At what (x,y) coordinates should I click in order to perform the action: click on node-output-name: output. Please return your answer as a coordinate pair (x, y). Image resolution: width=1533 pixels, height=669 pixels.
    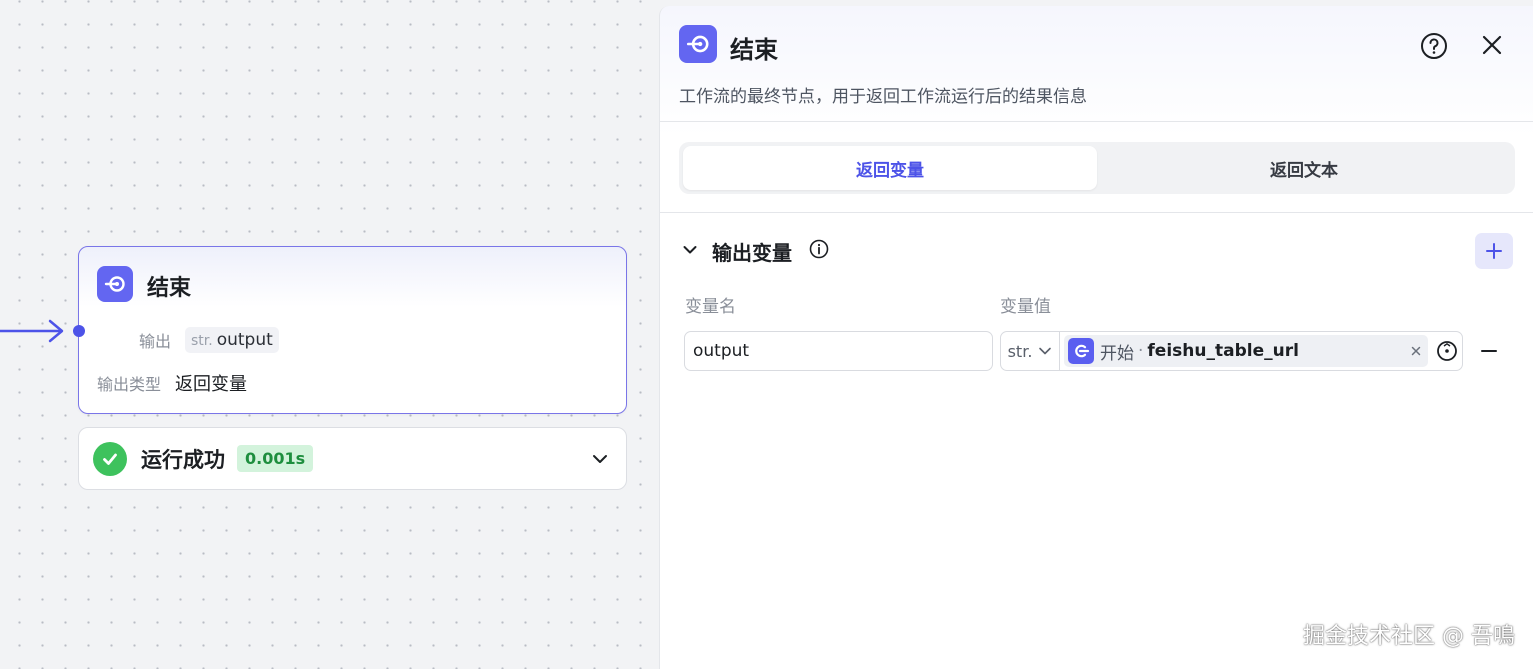
    Looking at the image, I should click on (244, 340).